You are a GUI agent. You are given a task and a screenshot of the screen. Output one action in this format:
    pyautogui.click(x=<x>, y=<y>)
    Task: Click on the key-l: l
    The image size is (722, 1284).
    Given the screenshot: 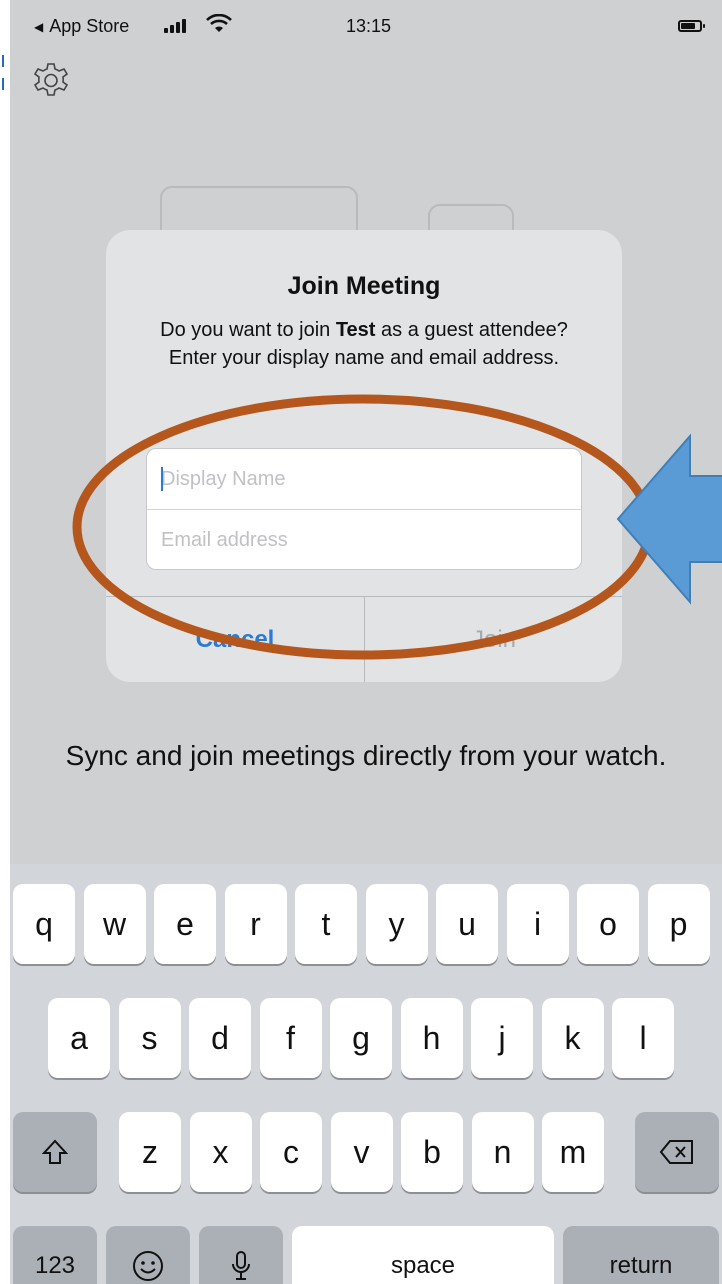 What is the action you would take?
    pyautogui.click(x=643, y=1038)
    